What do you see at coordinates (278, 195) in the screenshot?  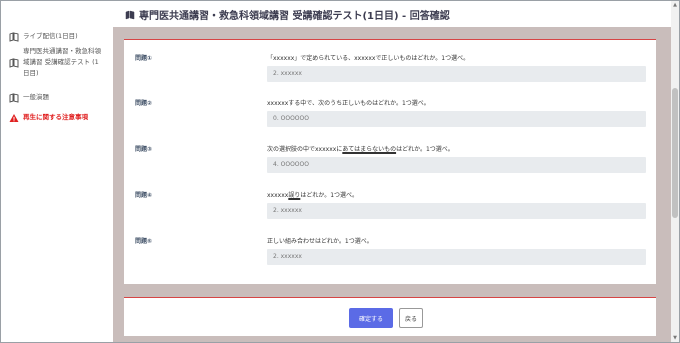 I see `question-text-part: xxxxxx` at bounding box center [278, 195].